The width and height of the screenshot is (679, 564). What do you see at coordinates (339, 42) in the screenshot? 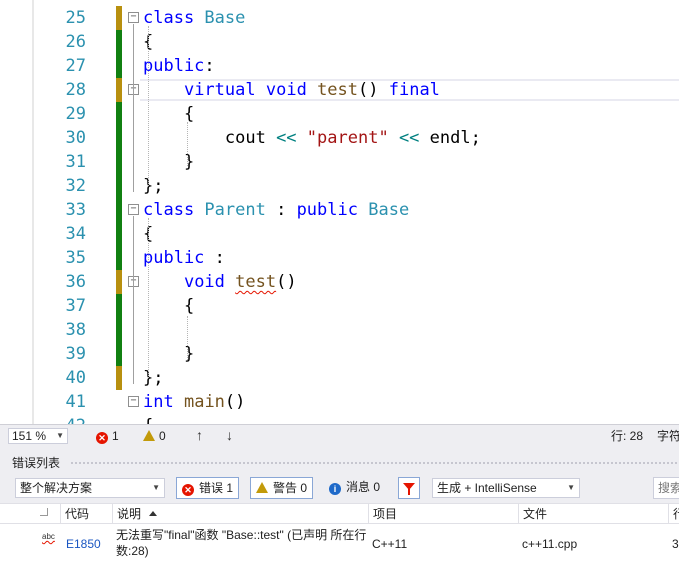
I see `code-line: 26{` at bounding box center [339, 42].